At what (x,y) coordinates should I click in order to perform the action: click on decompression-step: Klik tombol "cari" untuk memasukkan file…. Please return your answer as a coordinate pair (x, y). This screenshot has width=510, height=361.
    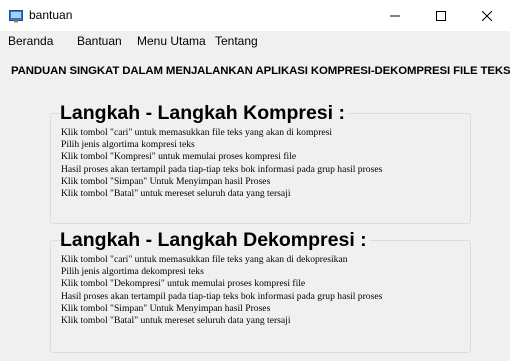
    Looking at the image, I should click on (204, 259).